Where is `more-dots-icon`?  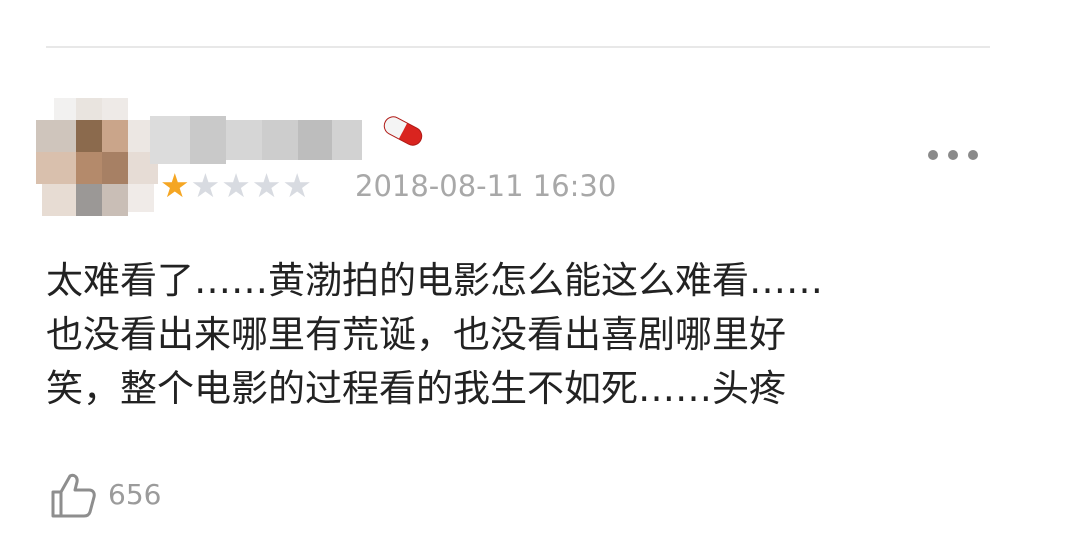
more-dots-icon is located at coordinates (933, 155).